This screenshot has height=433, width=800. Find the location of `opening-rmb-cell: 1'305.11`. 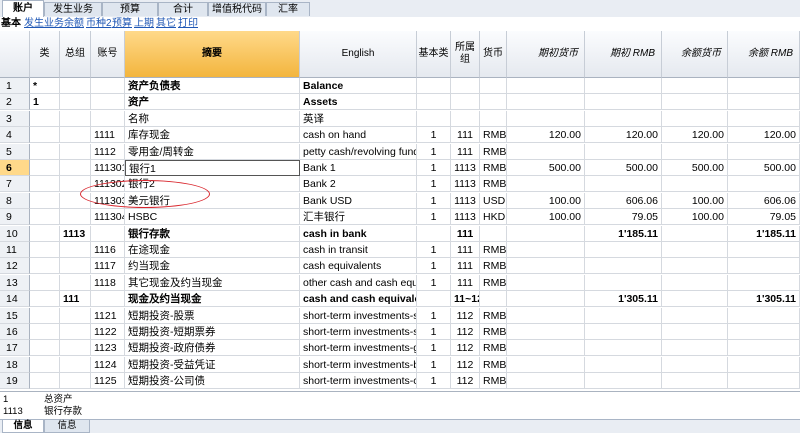

opening-rmb-cell: 1'305.11 is located at coordinates (623, 299).